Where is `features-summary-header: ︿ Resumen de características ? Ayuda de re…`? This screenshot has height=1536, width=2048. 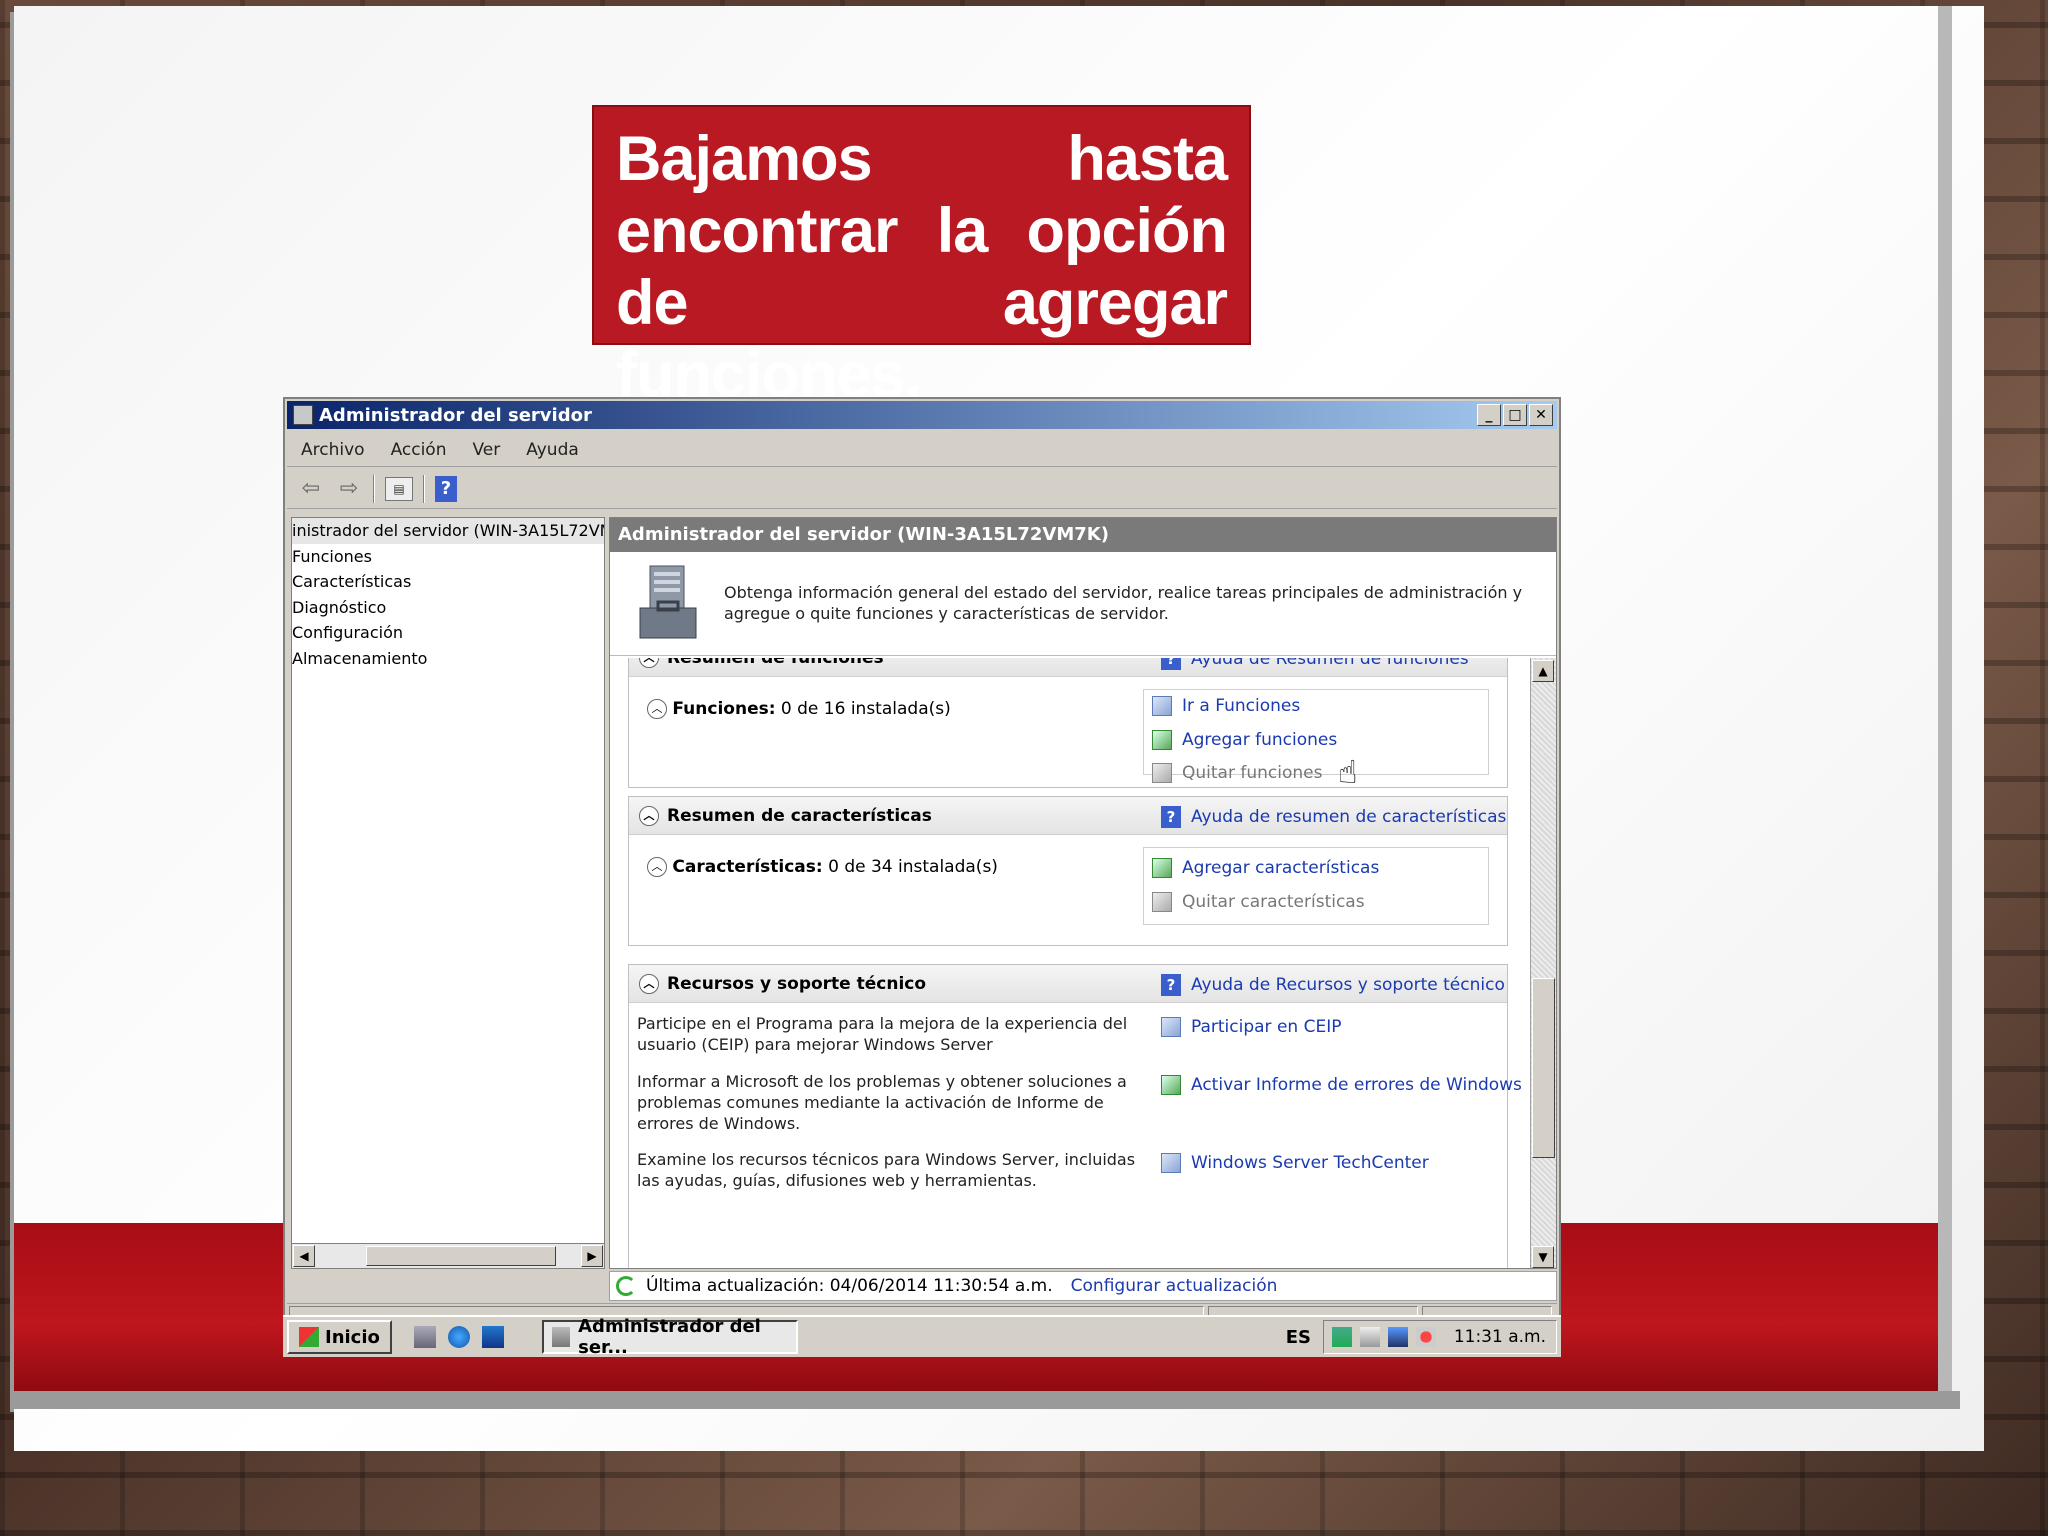
features-summary-header: ︿ Resumen de características ? Ayuda de re… is located at coordinates (1068, 816).